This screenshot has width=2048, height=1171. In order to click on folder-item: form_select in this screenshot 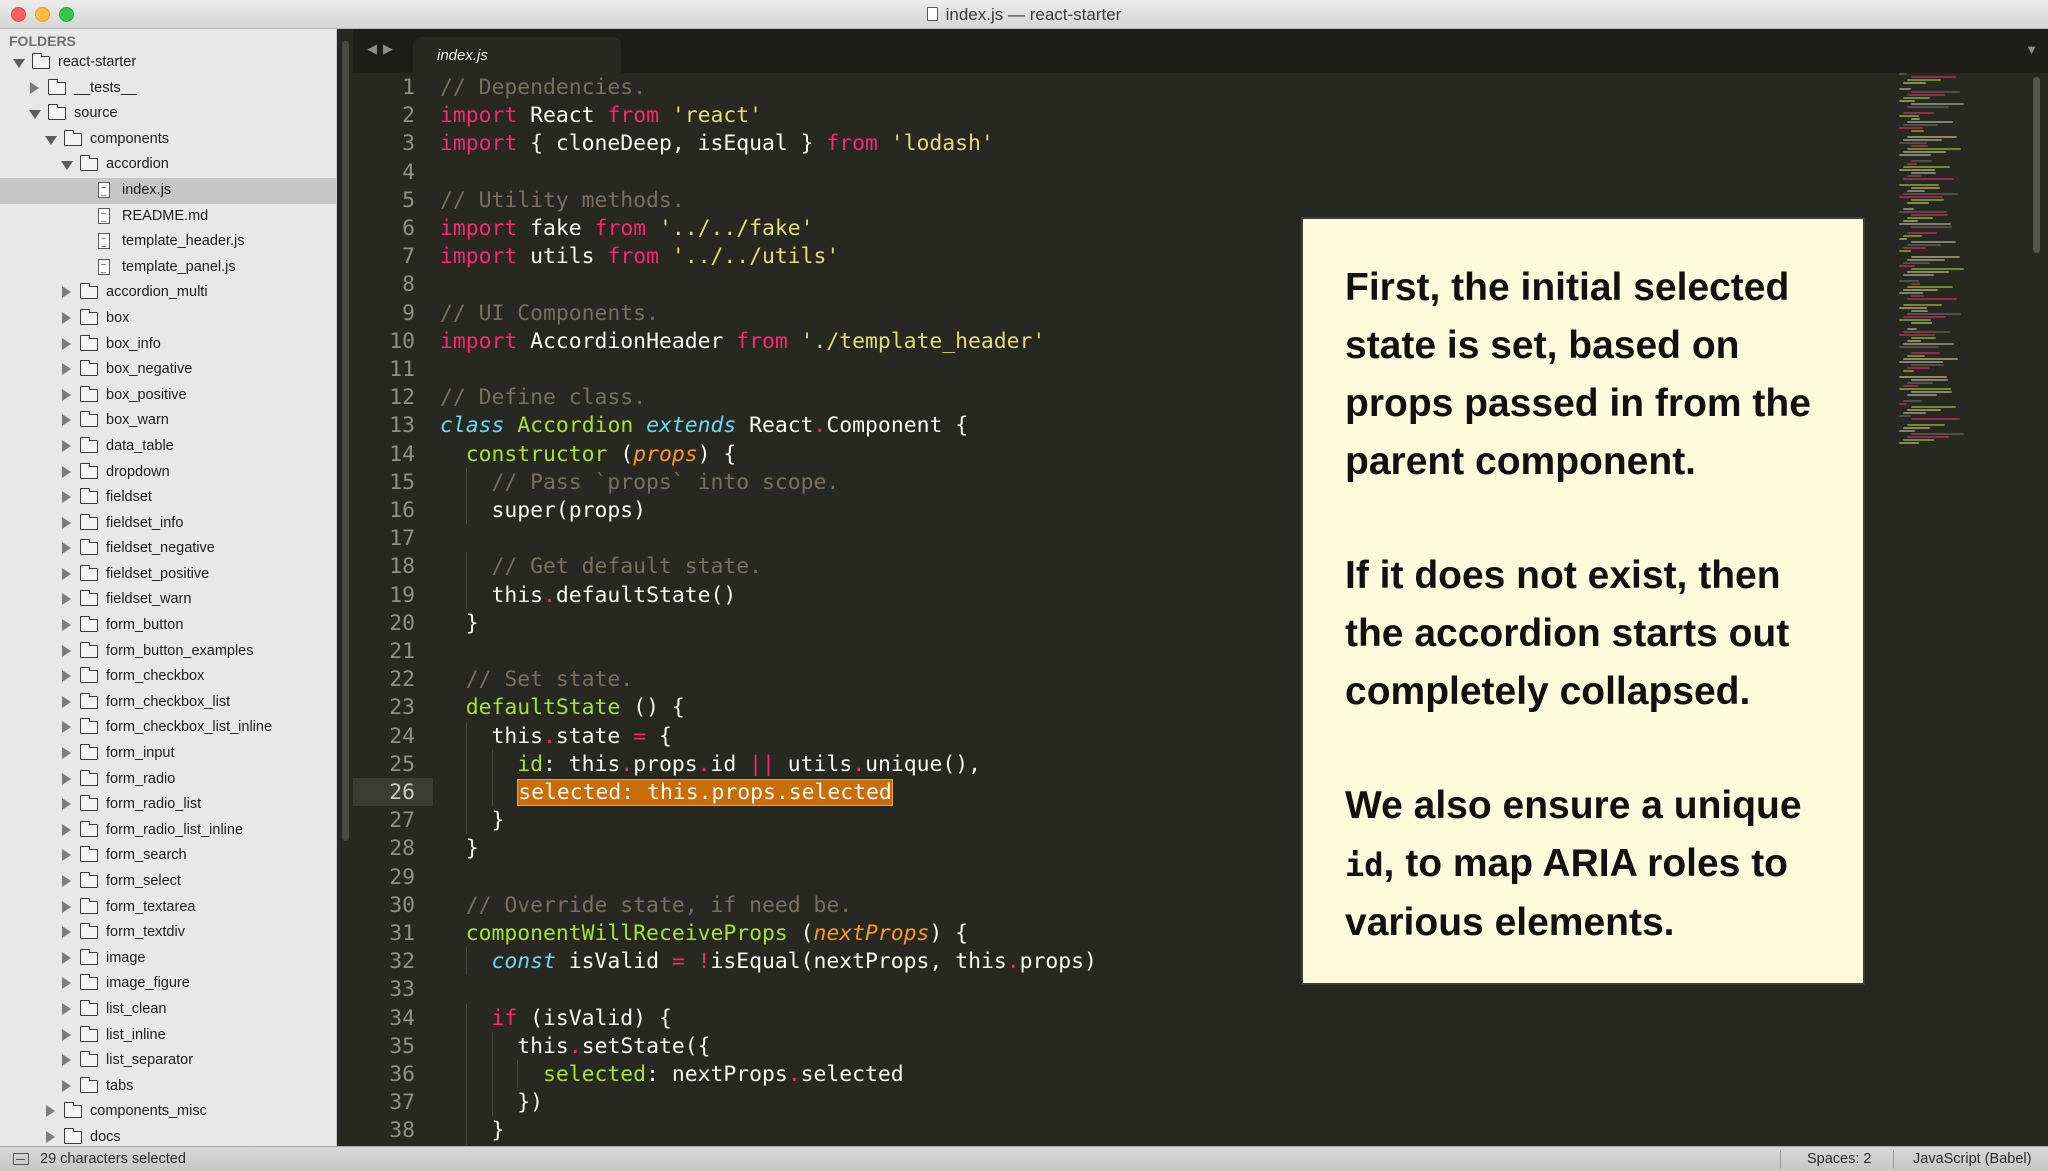, I will do `click(168, 882)`.